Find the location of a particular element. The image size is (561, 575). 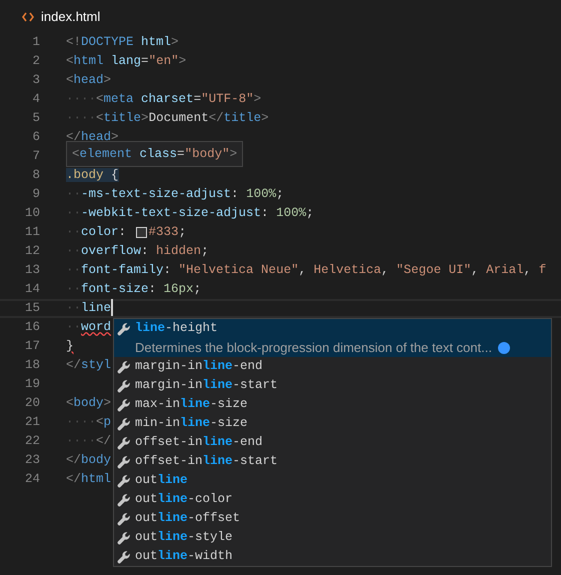

code-line: ··font-family: "Helvetica Neue", Helvetica, "Segoe UI", Arial, f is located at coordinates (306, 270).